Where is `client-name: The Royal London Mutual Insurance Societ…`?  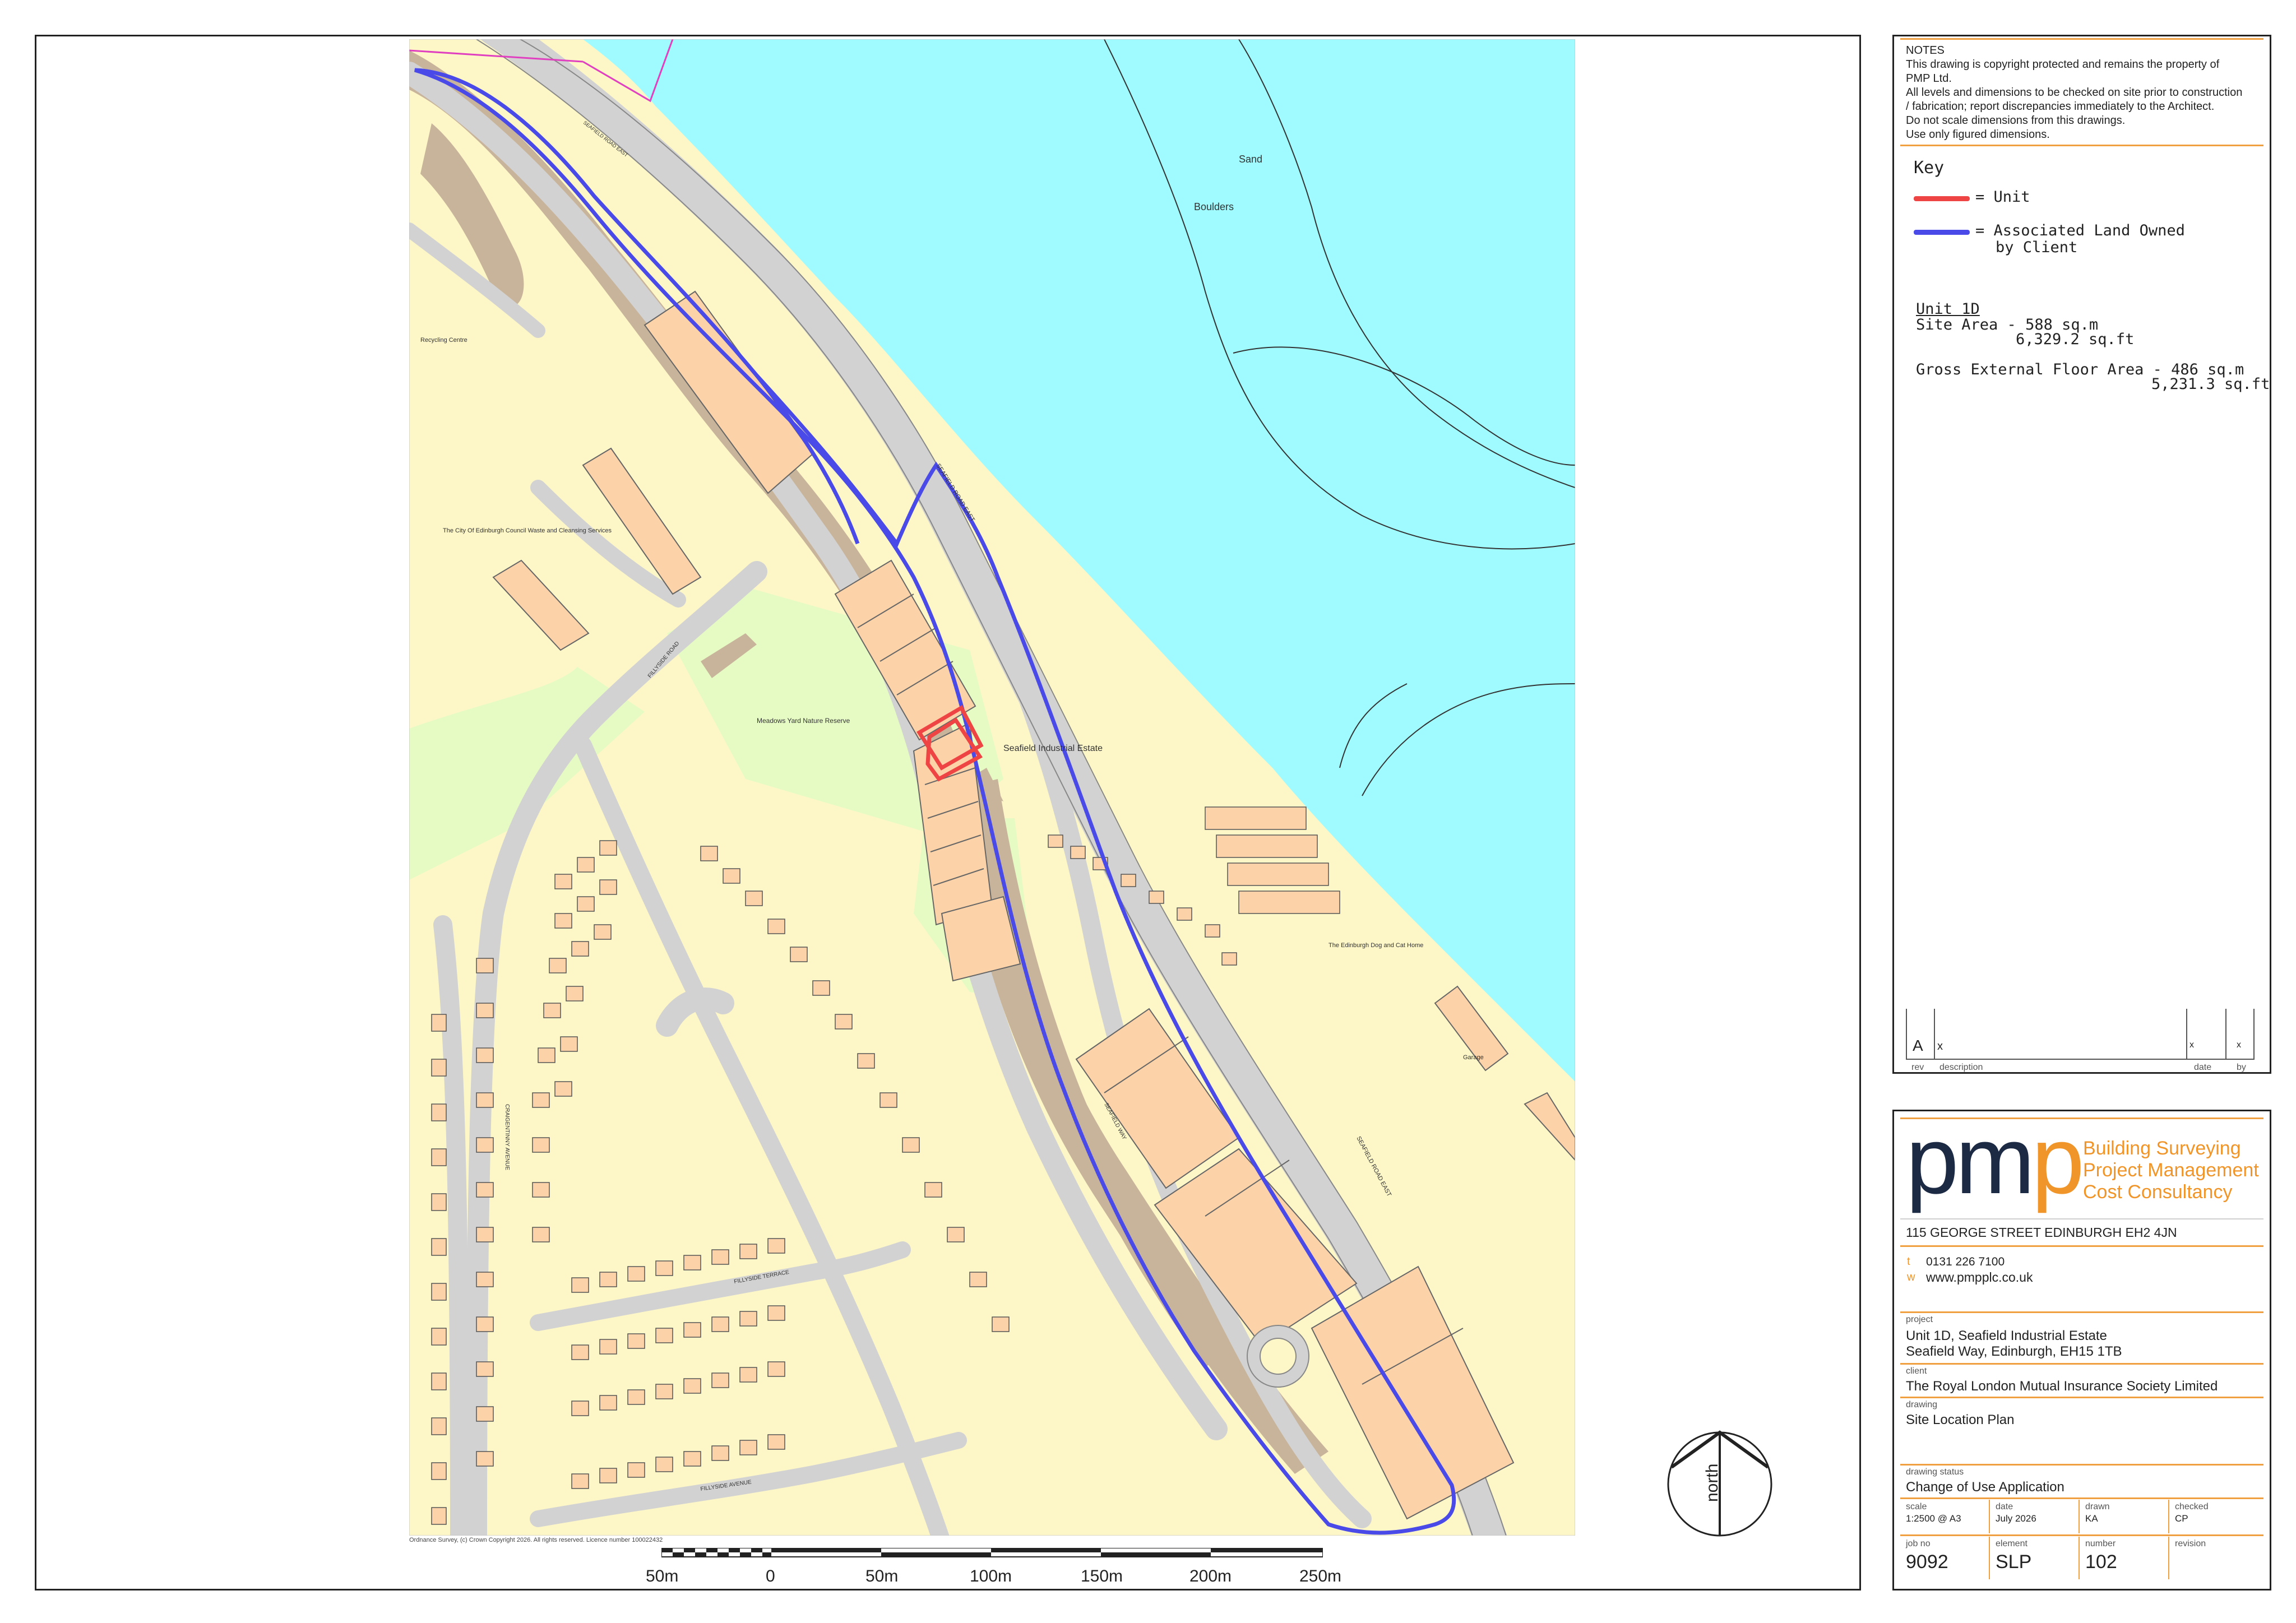
client-name: The Royal London Mutual Insurance Societ… is located at coordinates (2062, 1387).